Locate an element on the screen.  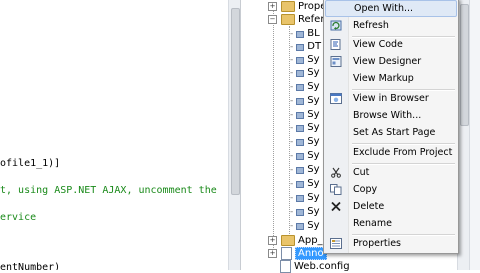
code-line: ofile1_1)] is located at coordinates (30, 163).